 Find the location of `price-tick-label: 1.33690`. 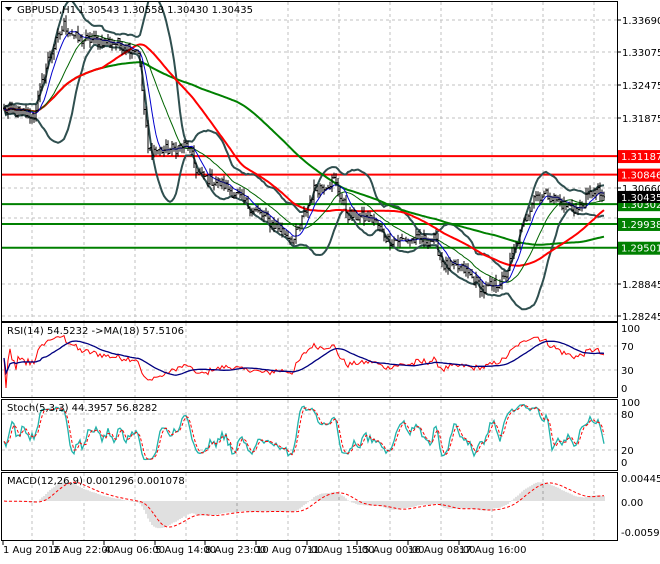

price-tick-label: 1.33690 is located at coordinates (641, 21).